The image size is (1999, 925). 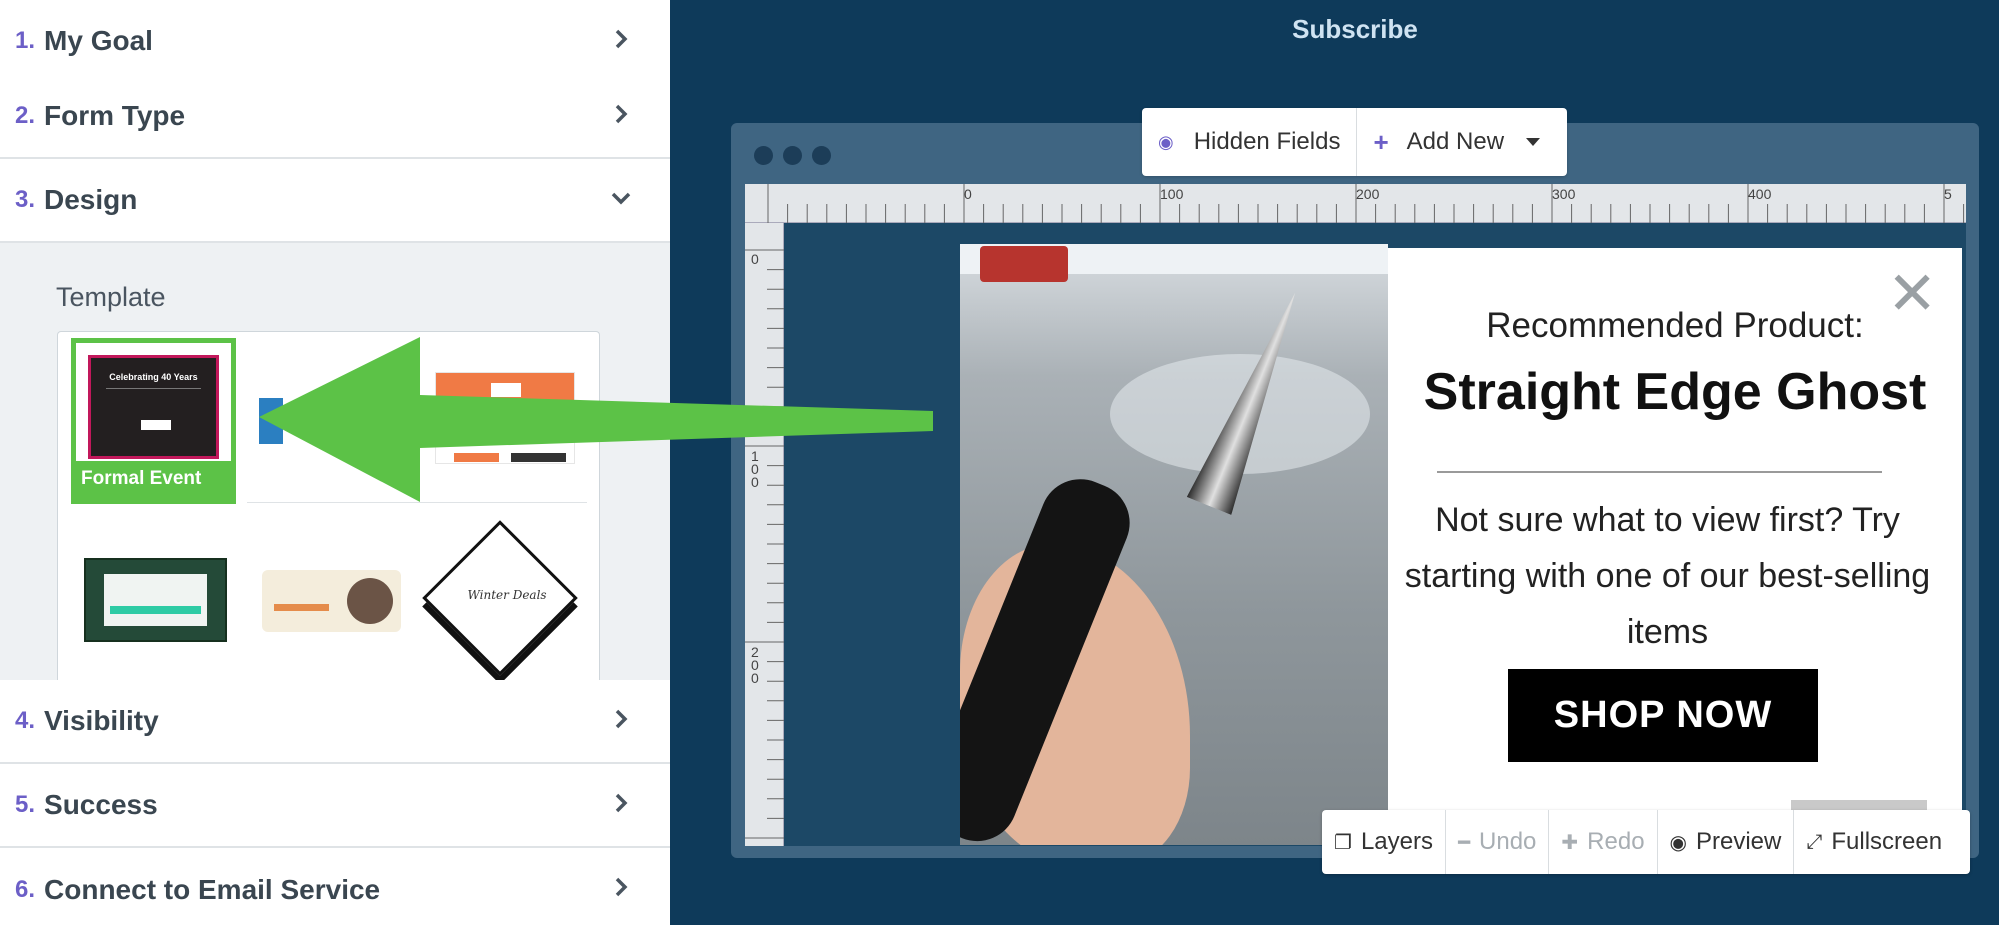 I want to click on step-my-goal: 1. My Goal, so click(x=335, y=42).